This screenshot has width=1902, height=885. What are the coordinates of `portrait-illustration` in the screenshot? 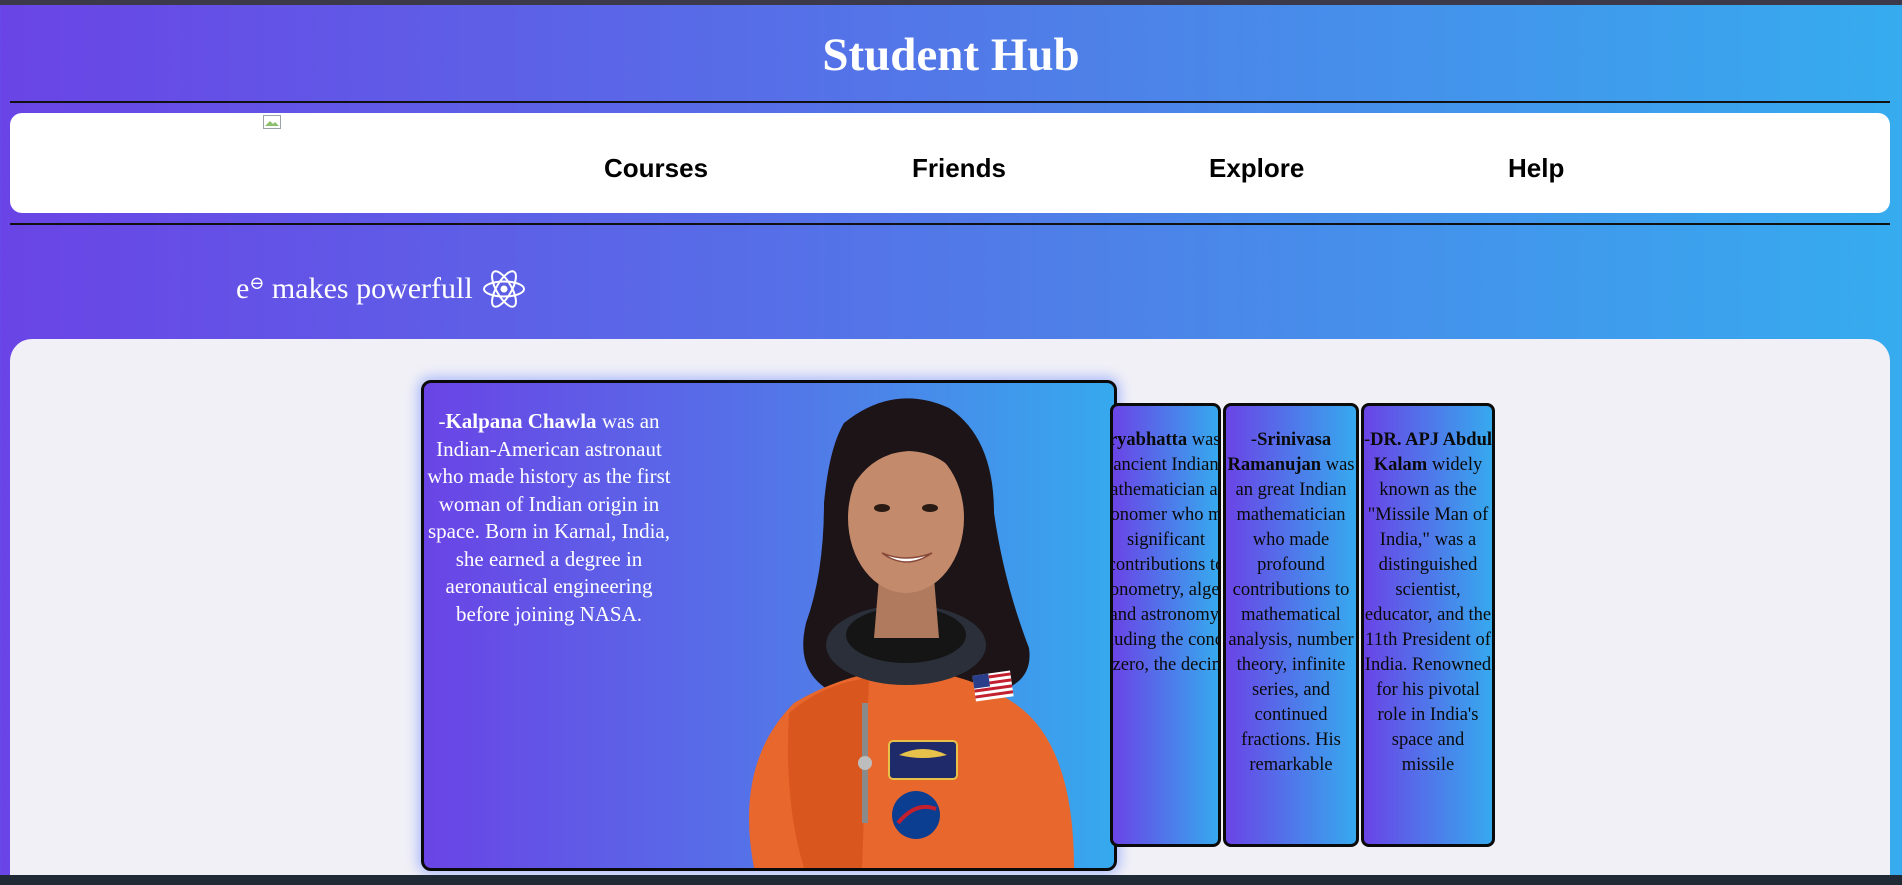 It's located at (911, 633).